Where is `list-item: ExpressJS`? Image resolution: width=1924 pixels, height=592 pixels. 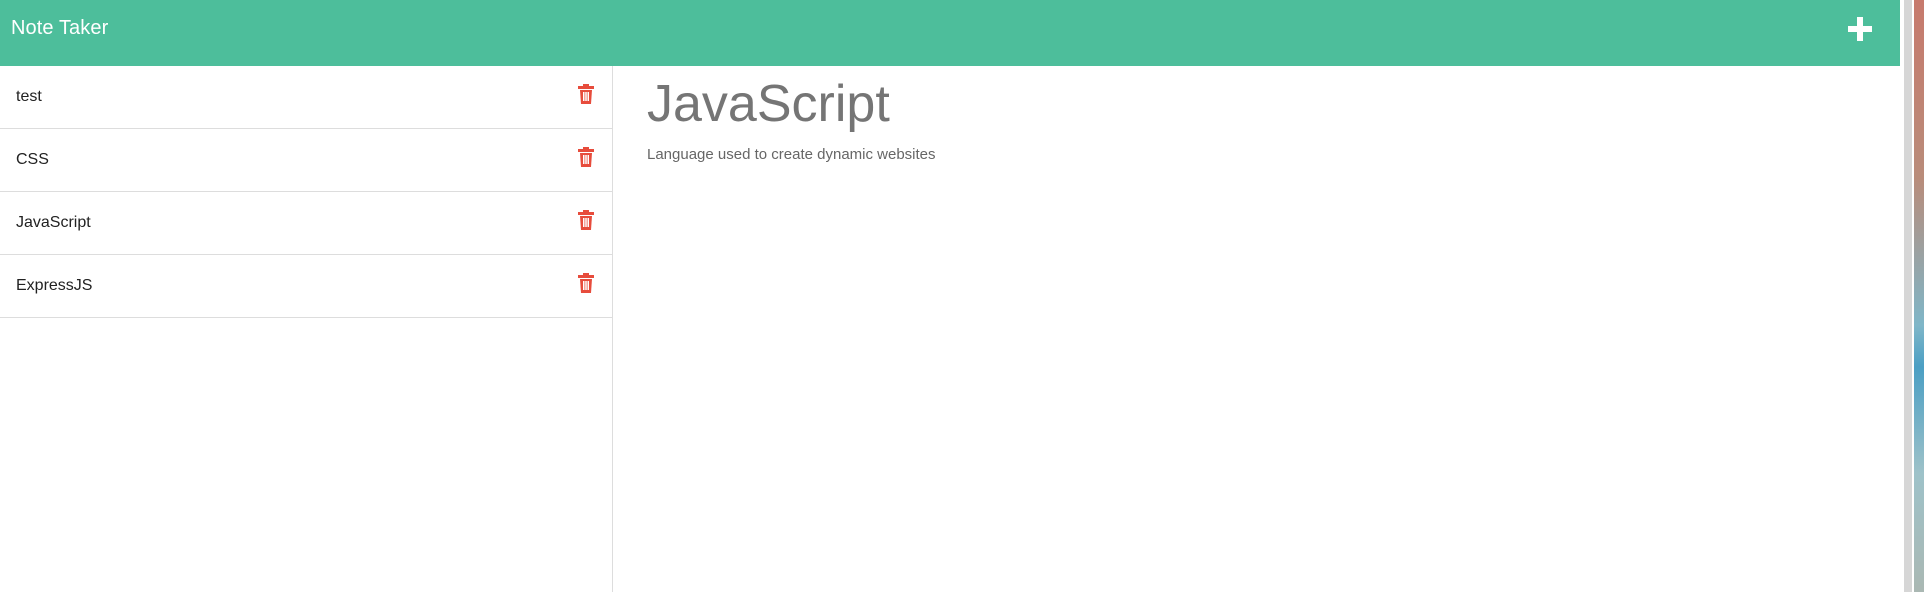 list-item: ExpressJS is located at coordinates (306, 286).